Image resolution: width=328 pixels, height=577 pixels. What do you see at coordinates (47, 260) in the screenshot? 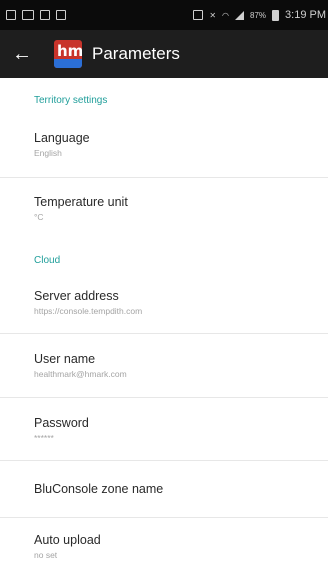
I see `section-header-cloud: Cloud` at bounding box center [47, 260].